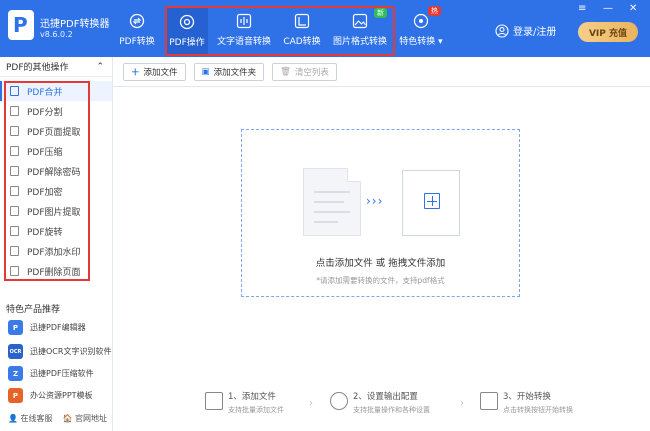  I want to click on sidebar-item-rotate: PDF旋转, so click(56, 231).